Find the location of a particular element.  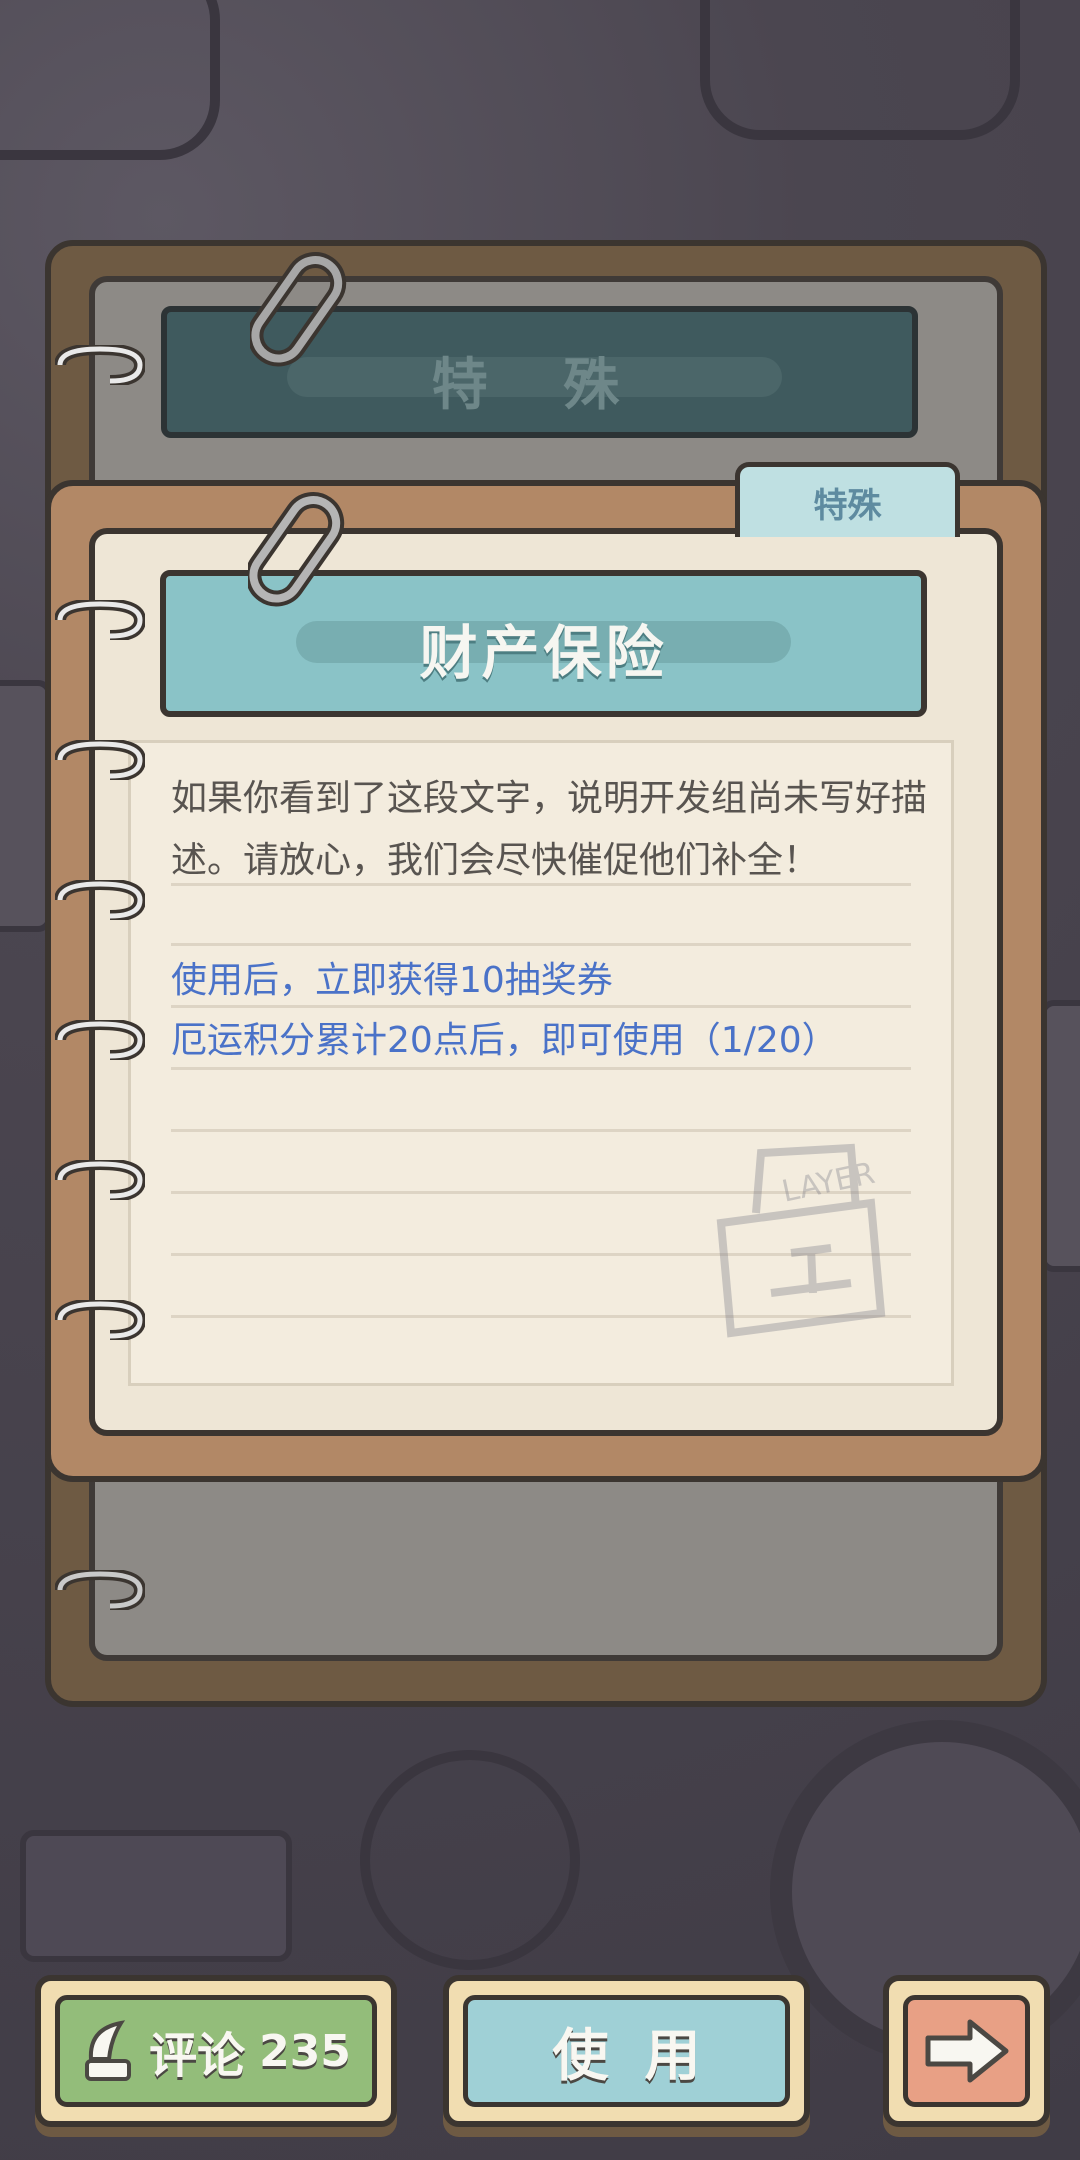

arrow-right-icon is located at coordinates (966, 2051).